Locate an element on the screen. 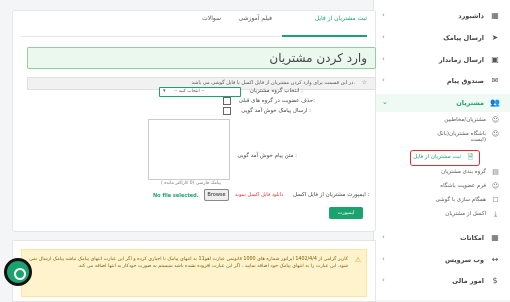 The height and width of the screenshot is (302, 510). sidebar-item-label: امکانات is located at coordinates (472, 238).